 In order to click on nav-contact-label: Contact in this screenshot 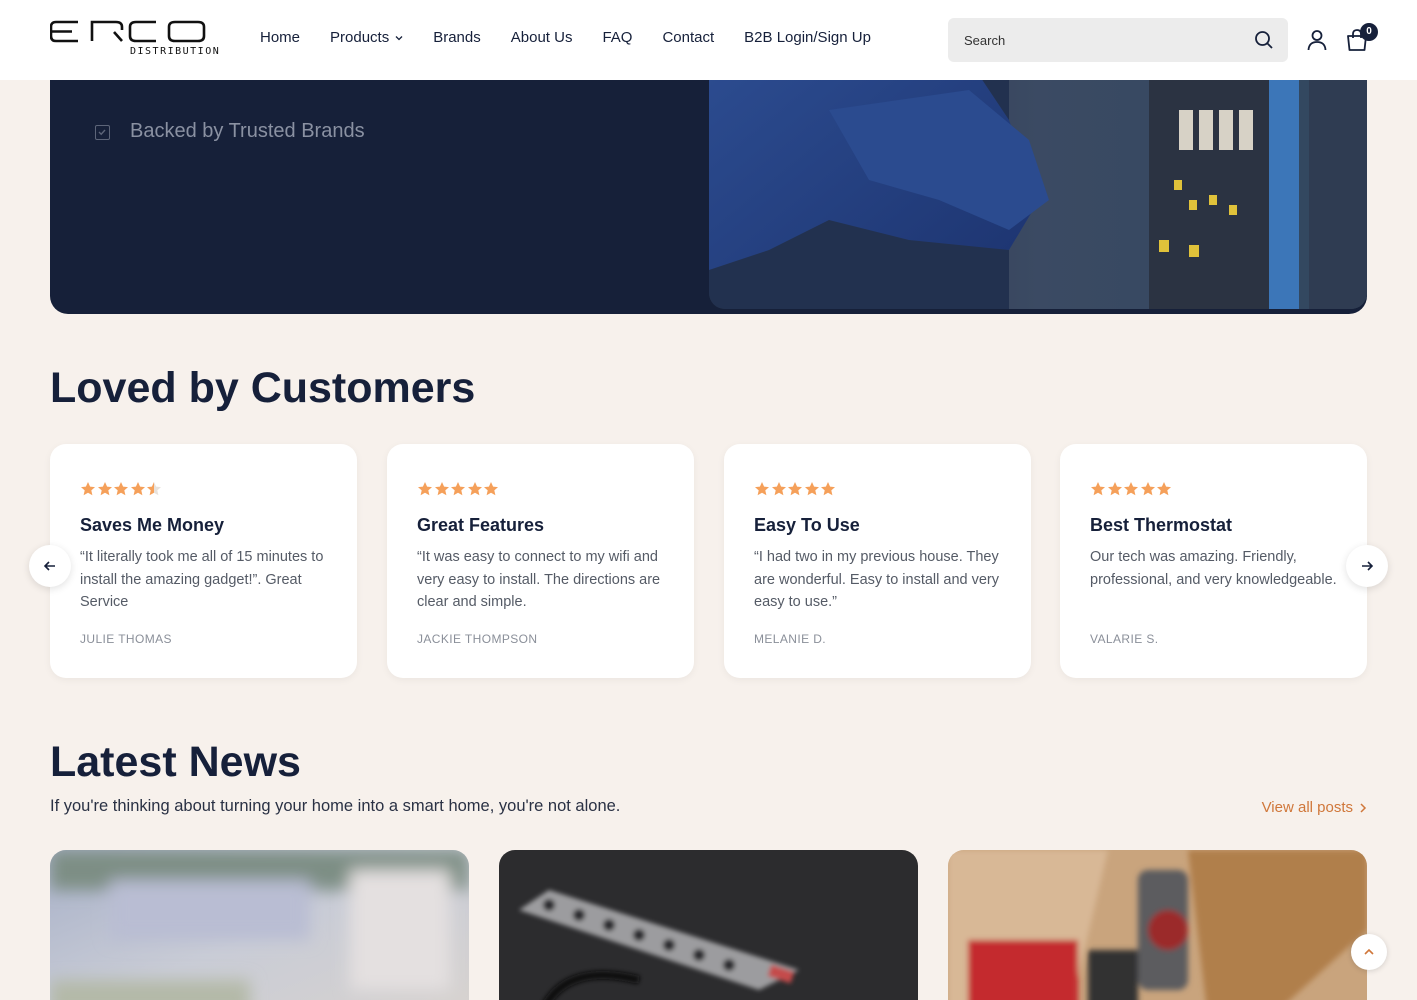, I will do `click(688, 37)`.